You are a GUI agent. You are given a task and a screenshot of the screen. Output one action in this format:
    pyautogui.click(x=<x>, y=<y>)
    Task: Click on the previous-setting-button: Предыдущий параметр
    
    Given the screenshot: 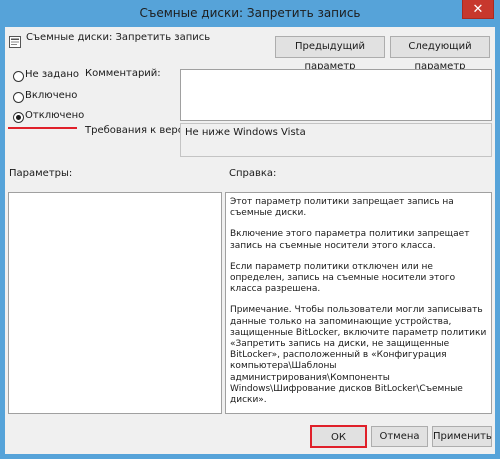 What is the action you would take?
    pyautogui.click(x=330, y=54)
    